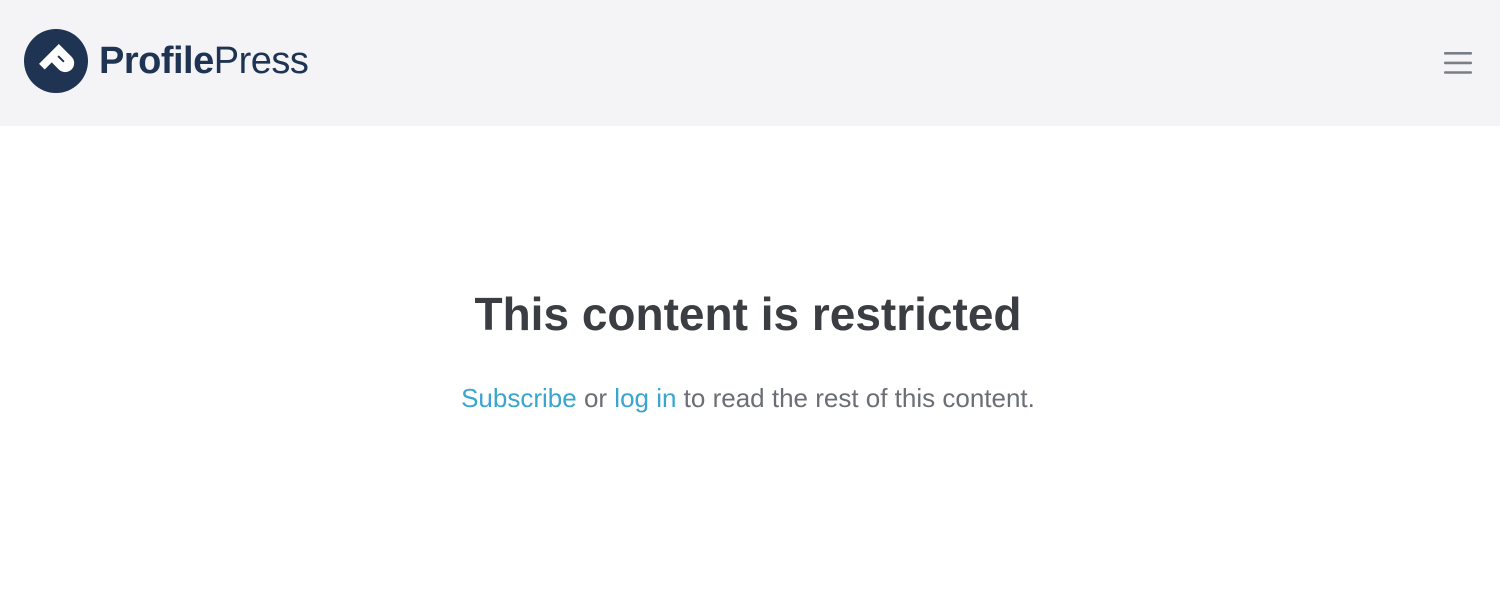 This screenshot has height=592, width=1500. Describe the element at coordinates (261, 61) in the screenshot. I see `brand-name-light: Press` at that location.